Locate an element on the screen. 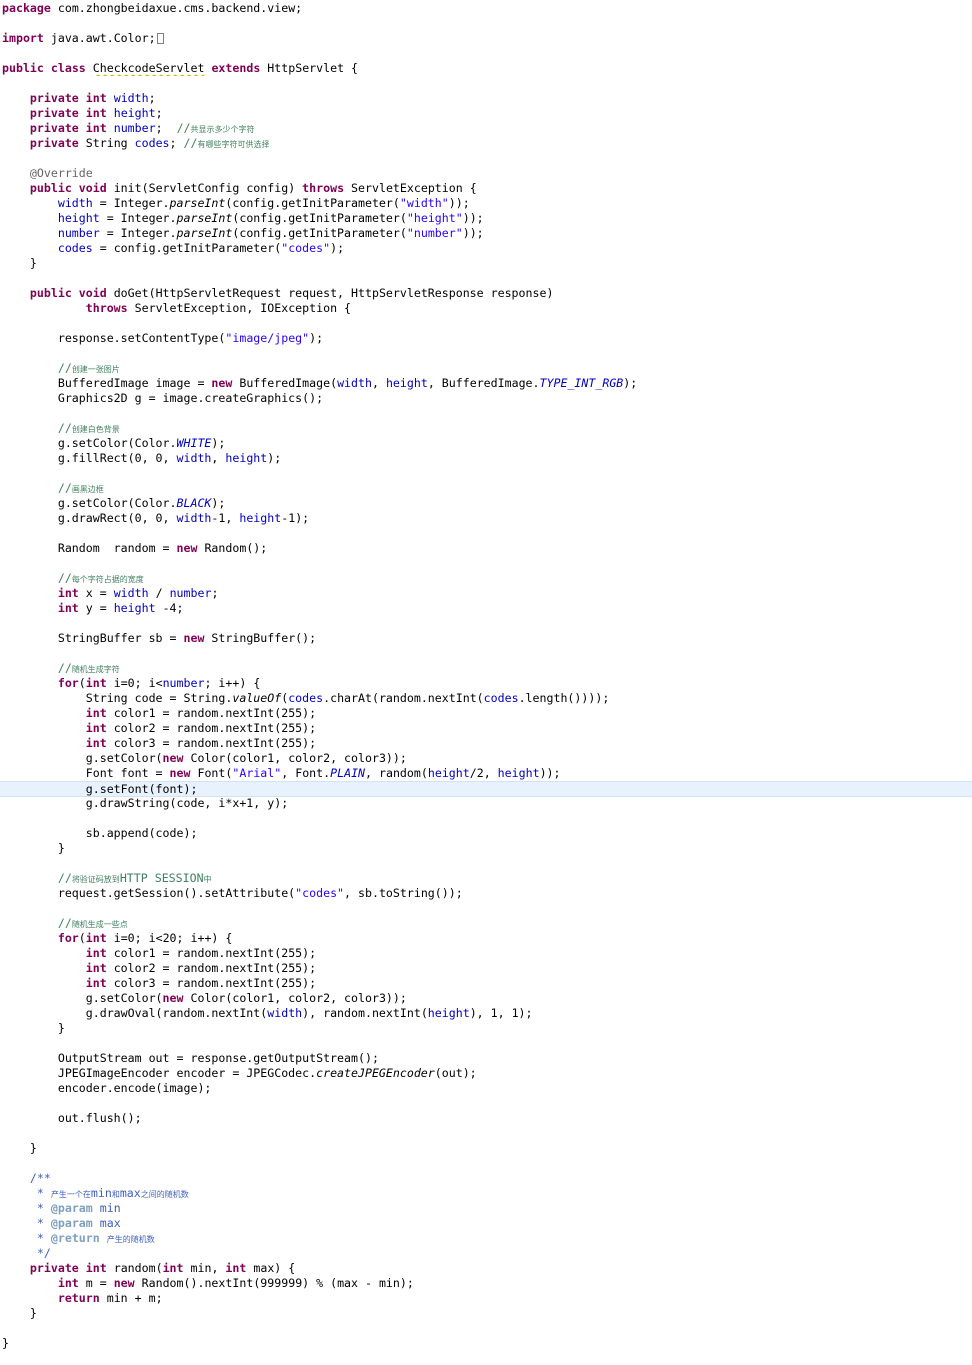 This screenshot has height=1365, width=972. code-line: * @return 产生的随机数 is located at coordinates (486, 1238).